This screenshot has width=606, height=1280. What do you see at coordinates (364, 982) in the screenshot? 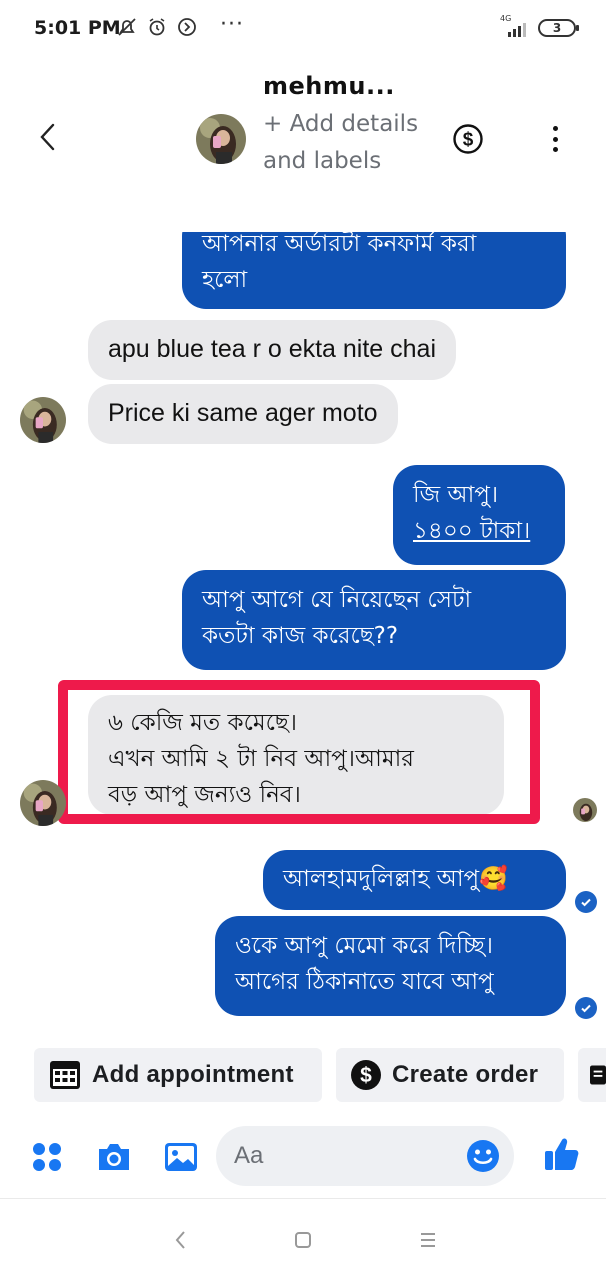
I see `message-line: আগের ঠিকানাতে যাবে আপু` at bounding box center [364, 982].